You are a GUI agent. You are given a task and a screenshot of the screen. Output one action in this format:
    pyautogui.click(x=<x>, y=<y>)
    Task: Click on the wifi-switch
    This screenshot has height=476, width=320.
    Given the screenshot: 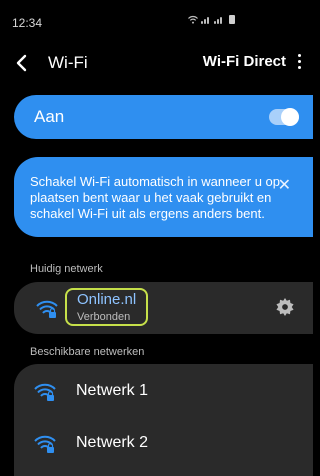 What is the action you would take?
    pyautogui.click(x=284, y=117)
    